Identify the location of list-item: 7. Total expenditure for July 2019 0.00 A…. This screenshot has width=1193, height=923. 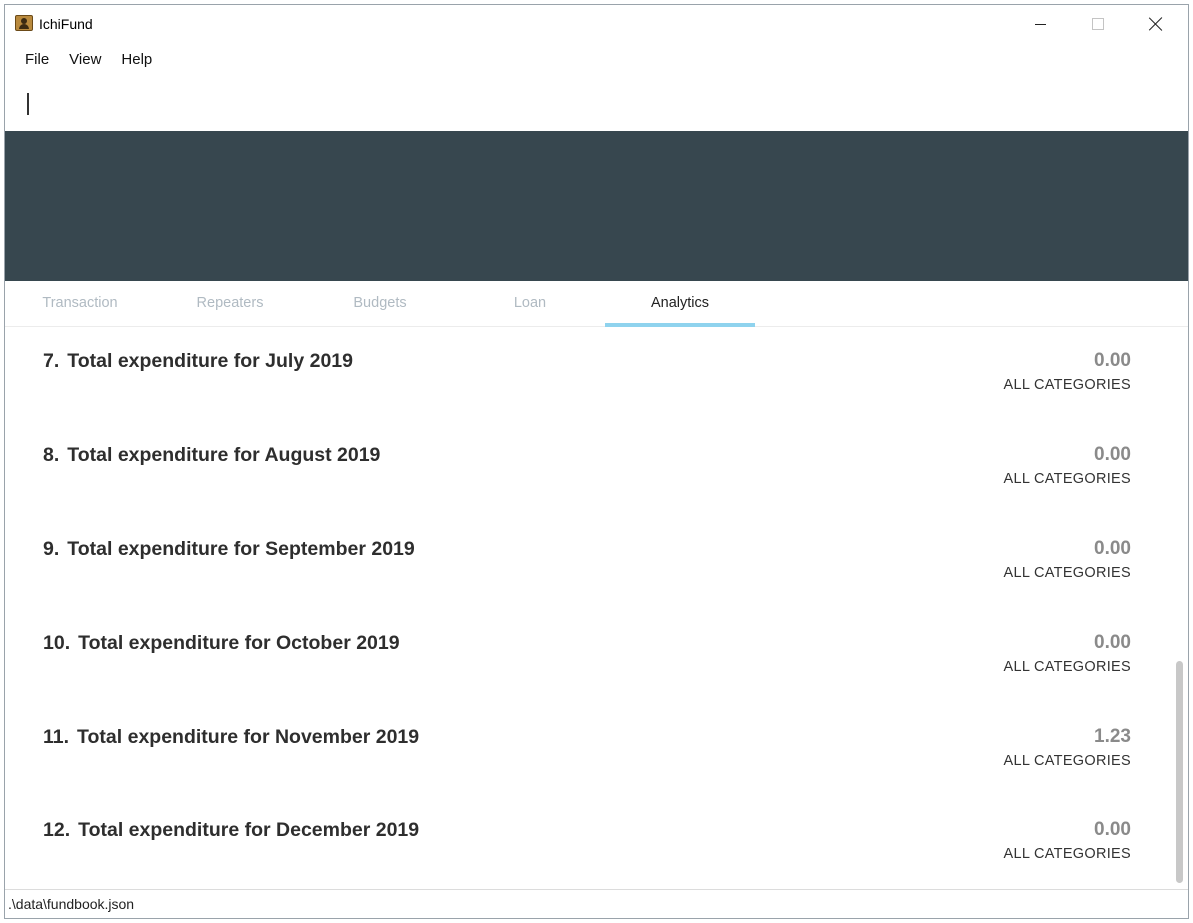
(575, 375).